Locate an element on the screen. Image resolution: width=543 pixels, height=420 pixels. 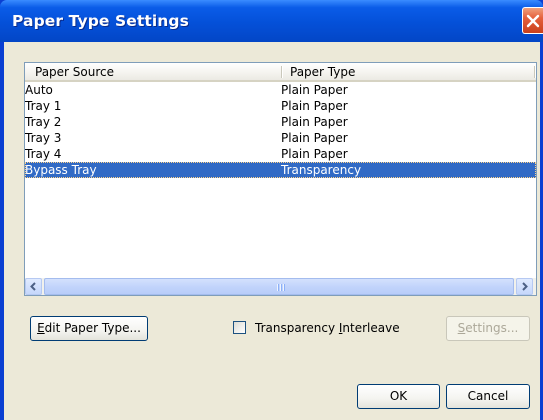
arrow-right-icon is located at coordinates (525, 286).